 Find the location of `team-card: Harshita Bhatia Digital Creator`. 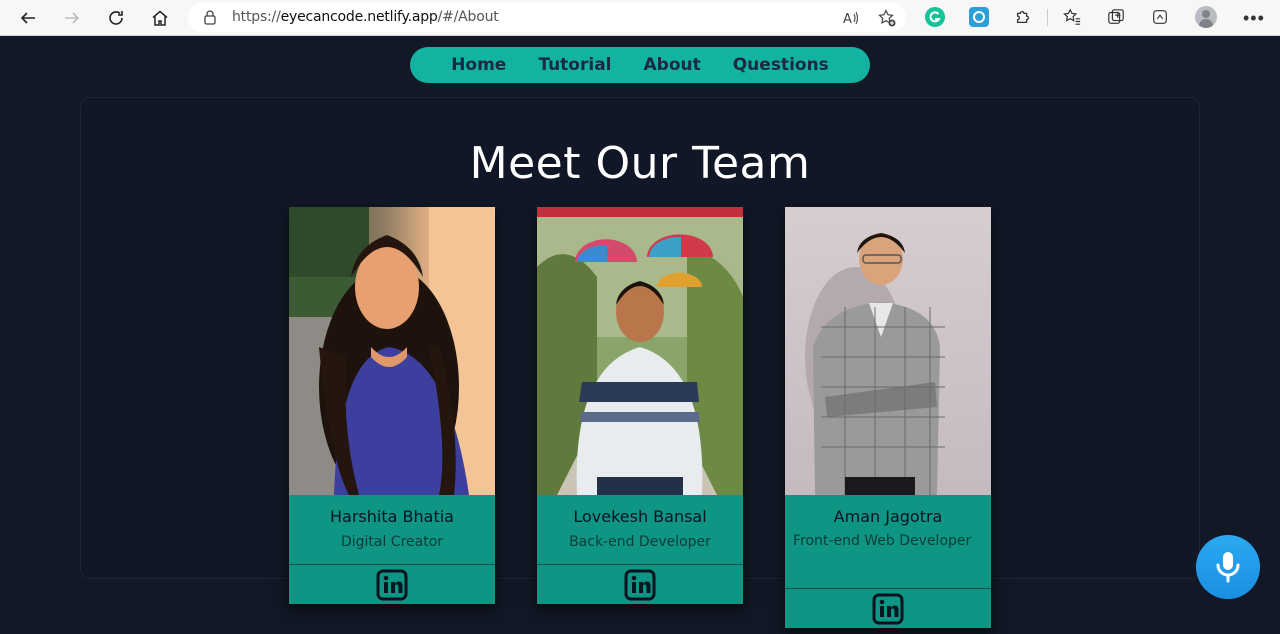

team-card: Harshita Bhatia Digital Creator is located at coordinates (392, 405).